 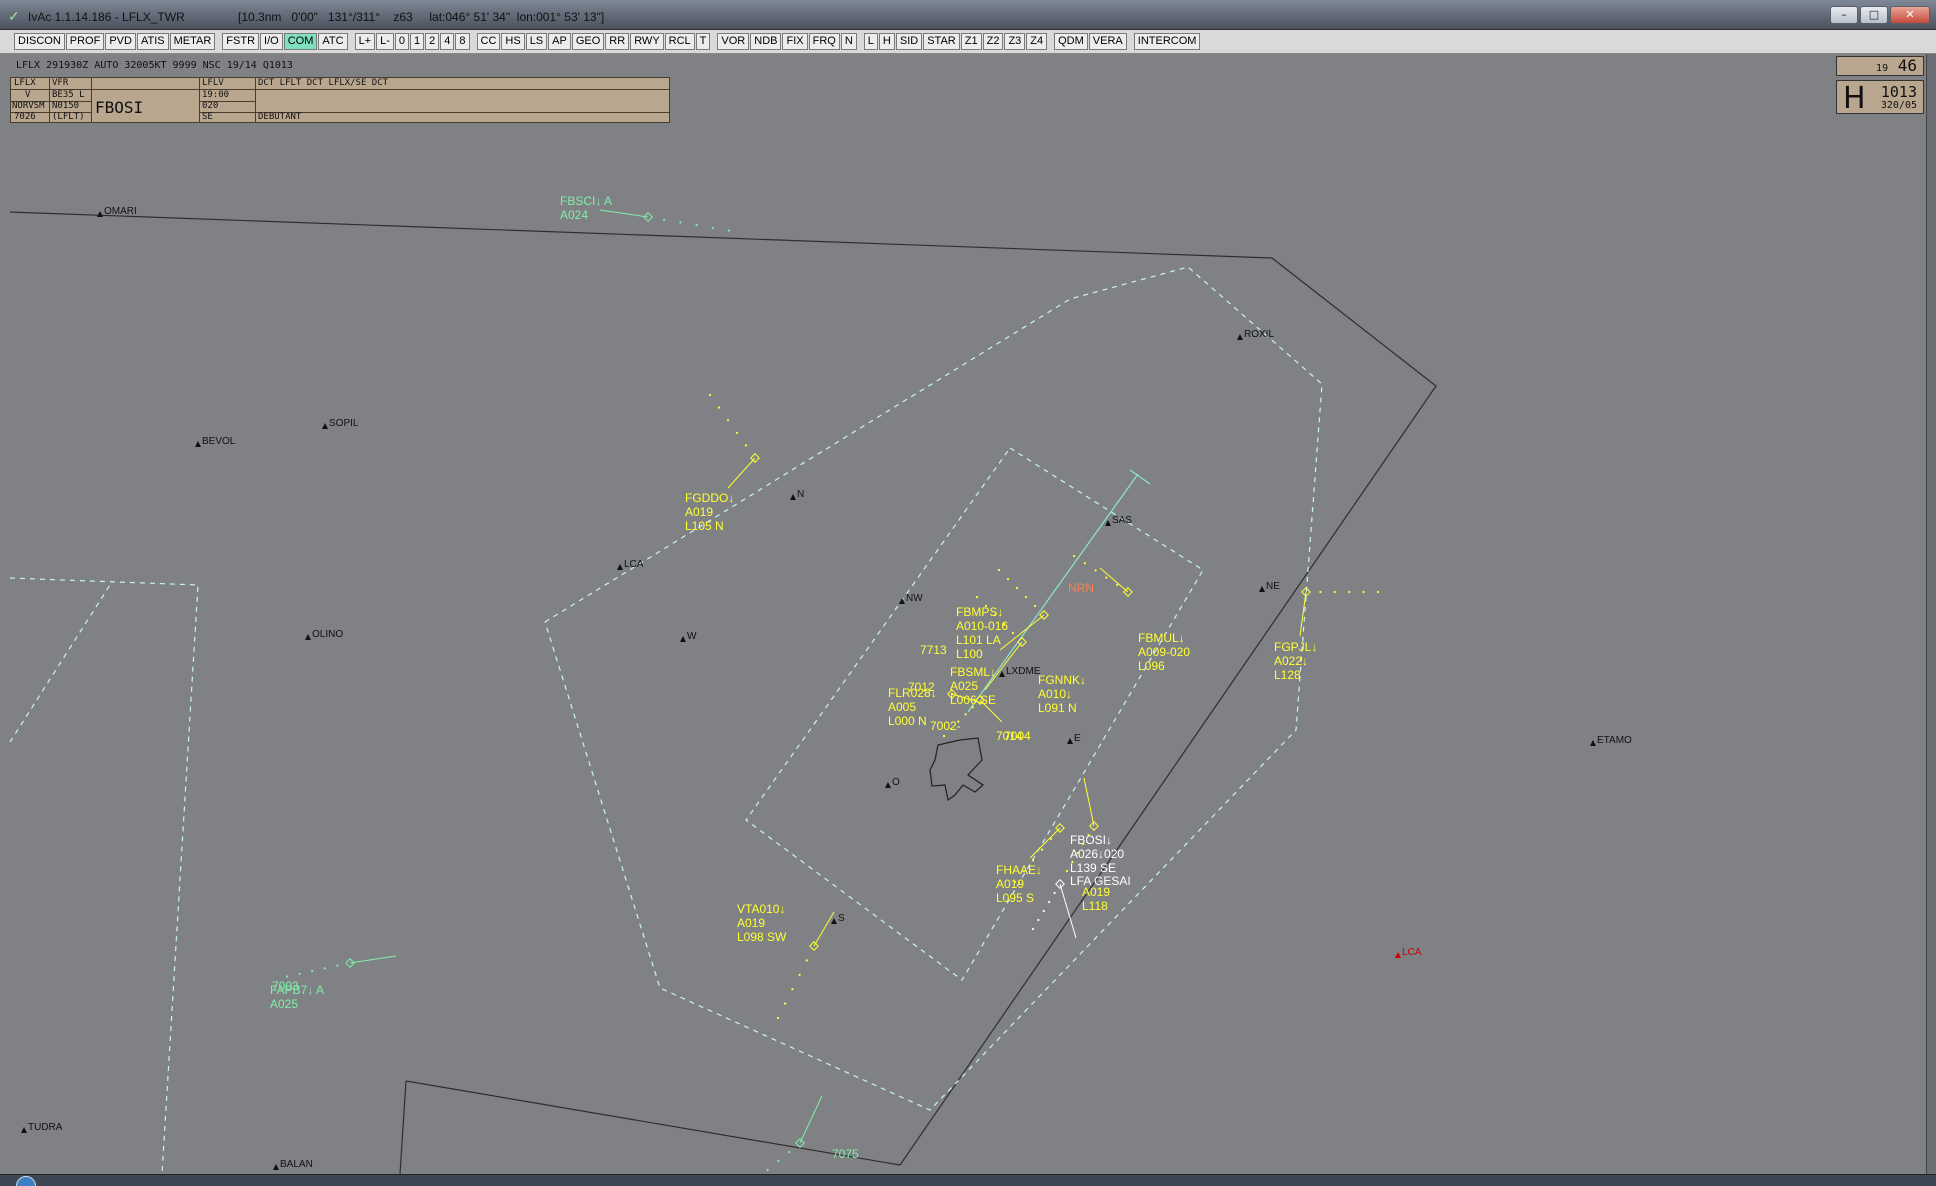 I want to click on toolbar-button-rr: RR, so click(x=617, y=41).